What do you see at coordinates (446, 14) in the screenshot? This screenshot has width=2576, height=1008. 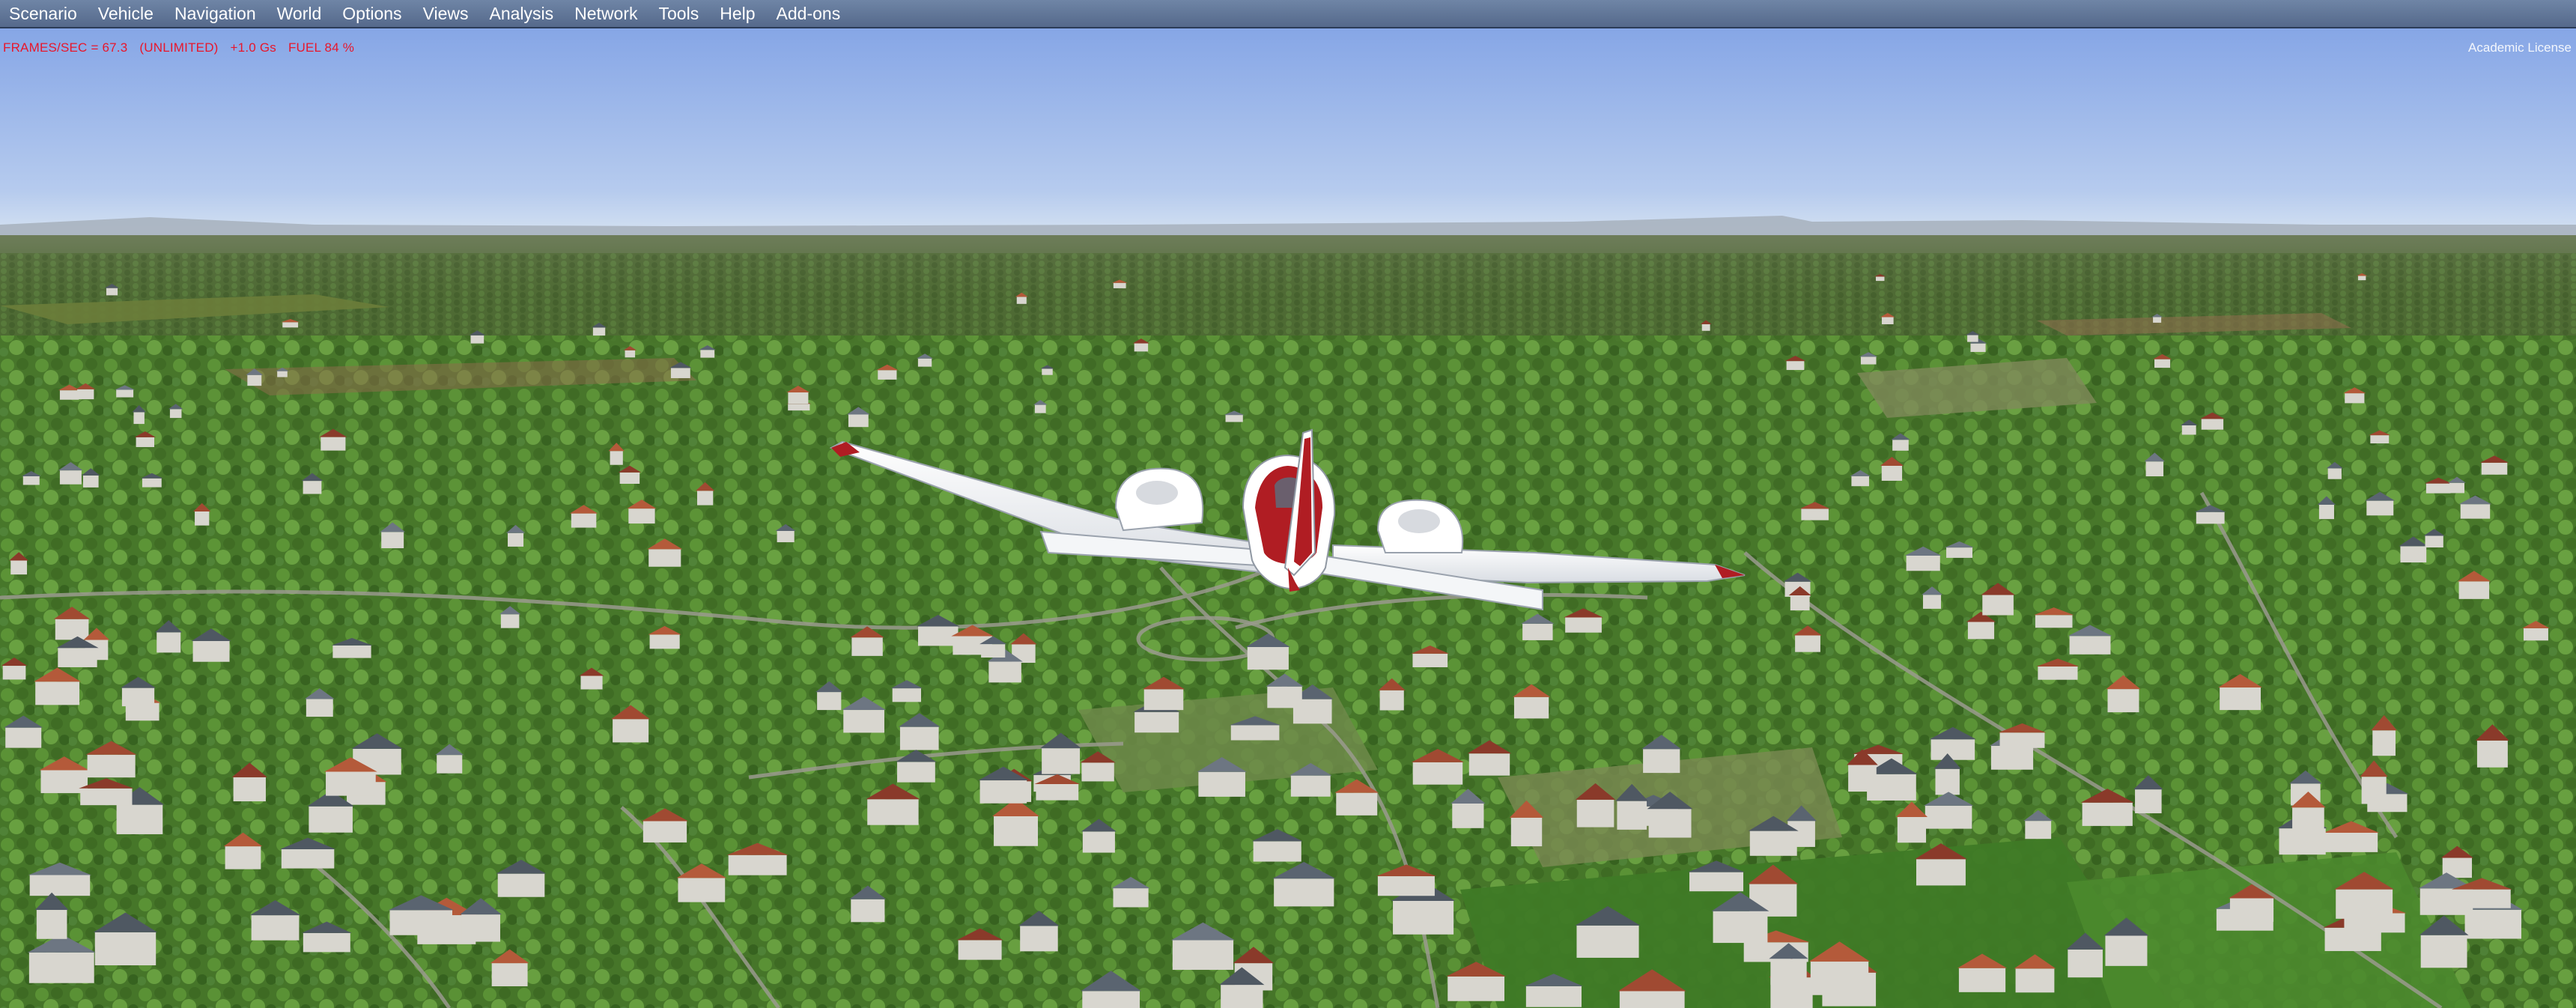 I see `menu-views: Views` at bounding box center [446, 14].